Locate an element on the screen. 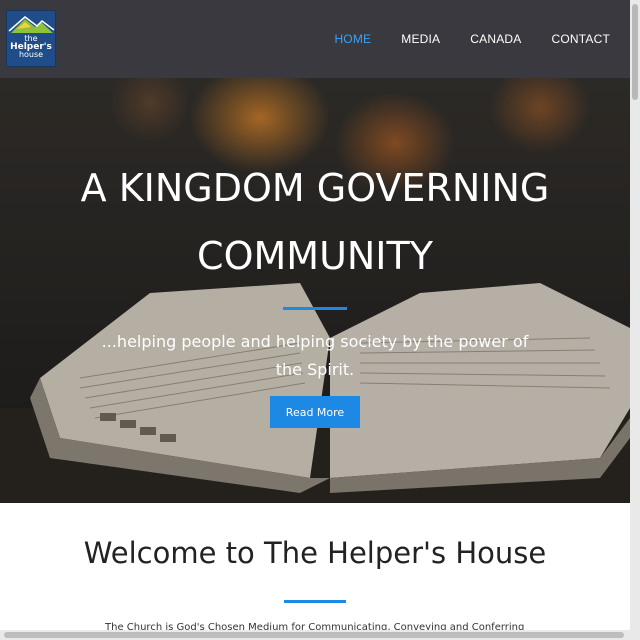  hero-divider is located at coordinates (315, 308).